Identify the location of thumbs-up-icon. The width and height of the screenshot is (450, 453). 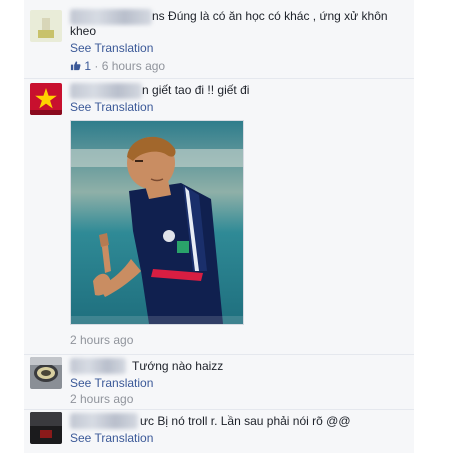
(77, 66).